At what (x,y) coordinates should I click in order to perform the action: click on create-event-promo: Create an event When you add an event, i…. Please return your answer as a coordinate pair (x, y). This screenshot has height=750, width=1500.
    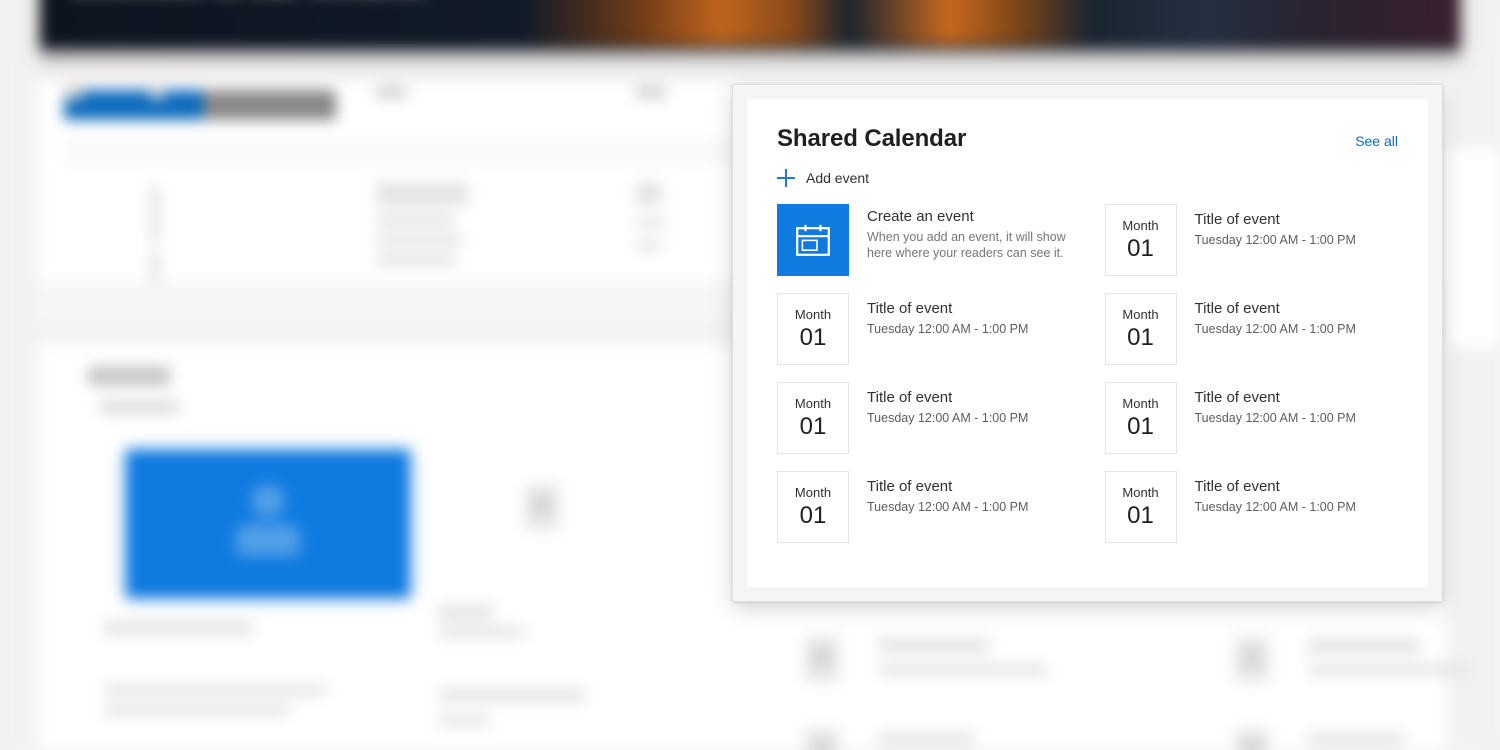
    Looking at the image, I should click on (924, 240).